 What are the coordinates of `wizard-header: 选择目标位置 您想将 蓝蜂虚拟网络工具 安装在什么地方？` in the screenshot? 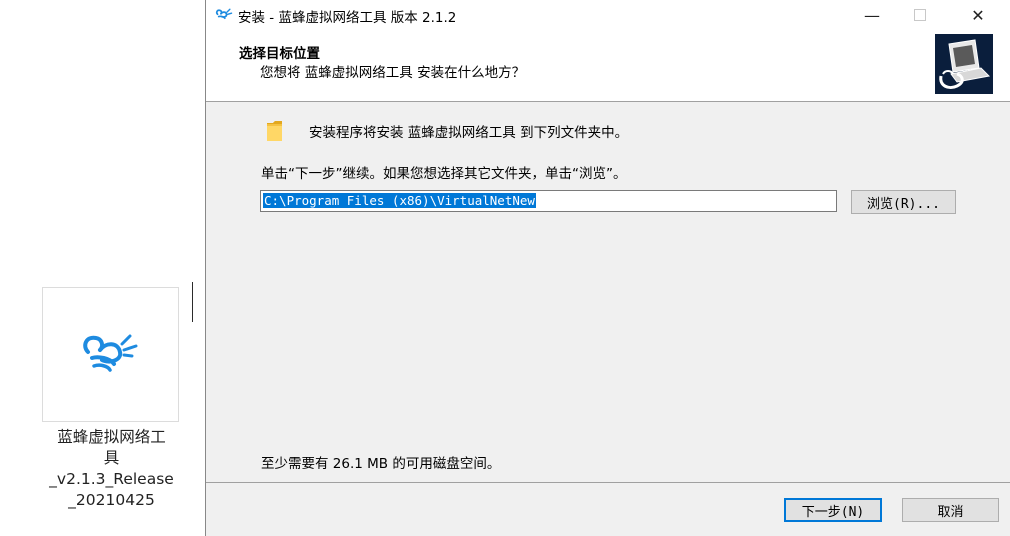 It's located at (608, 66).